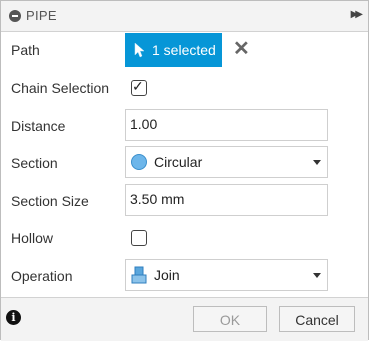 Image resolution: width=370 pixels, height=341 pixels. Describe the element at coordinates (139, 162) in the screenshot. I see `circle-icon` at that location.